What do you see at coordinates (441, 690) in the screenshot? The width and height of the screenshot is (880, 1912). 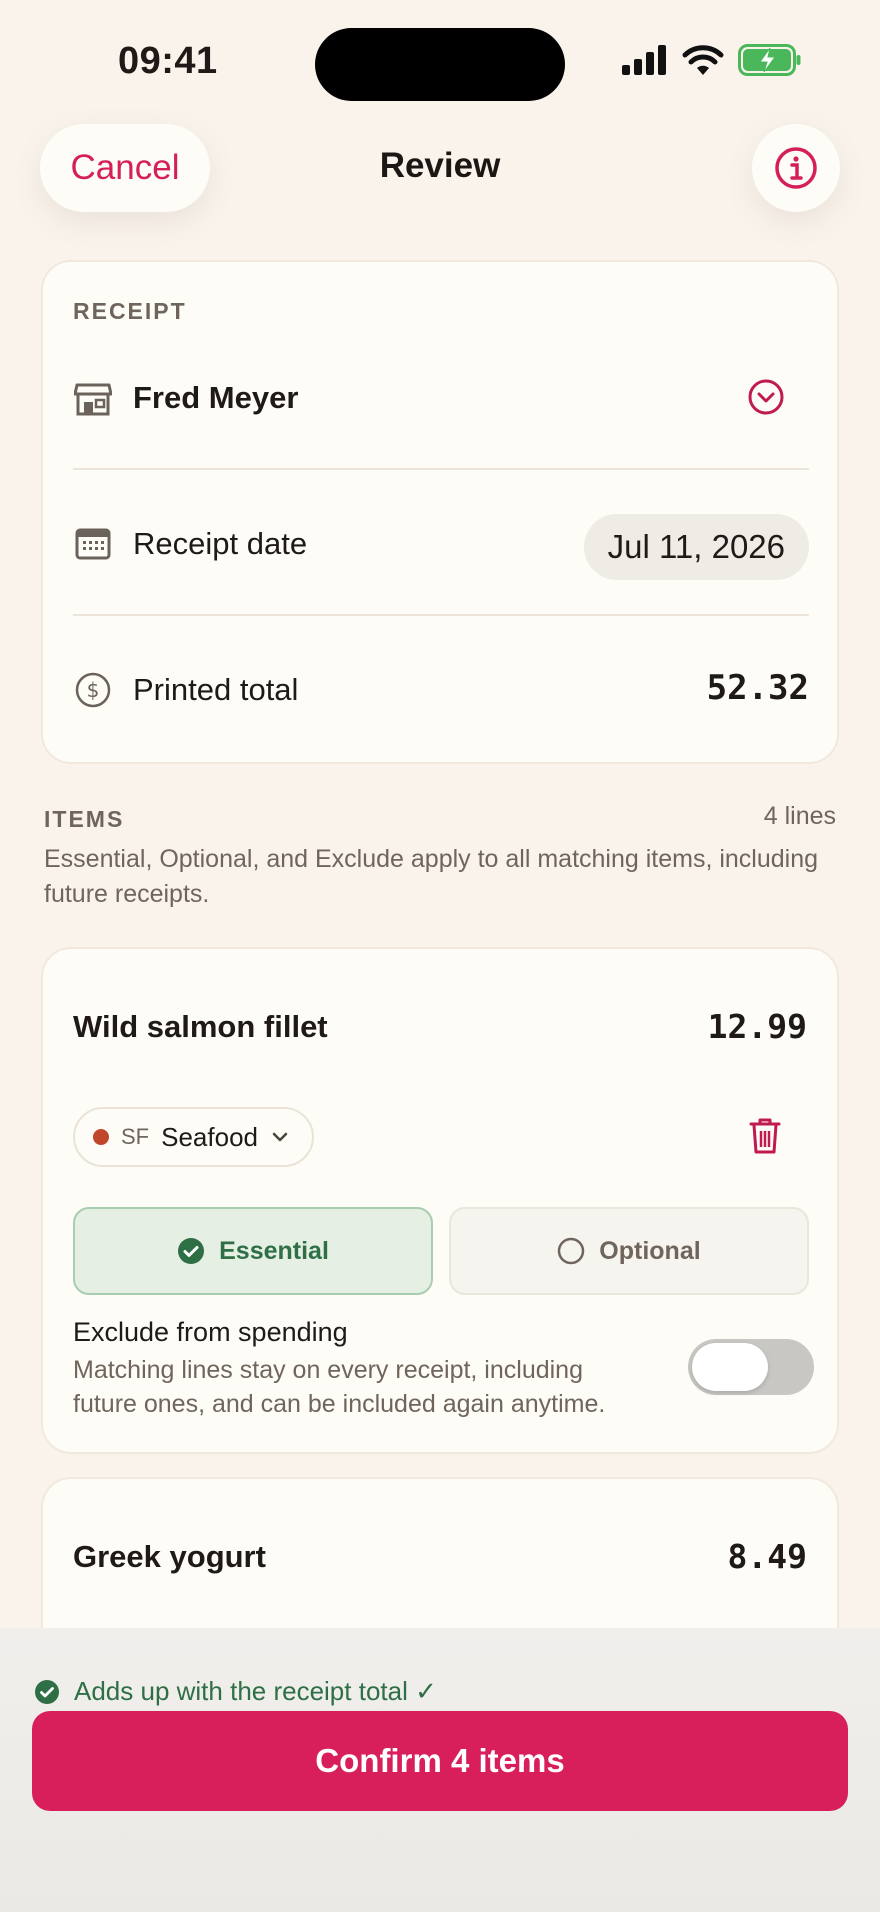 I see `printed-total-row: $ Printed total 52.32` at bounding box center [441, 690].